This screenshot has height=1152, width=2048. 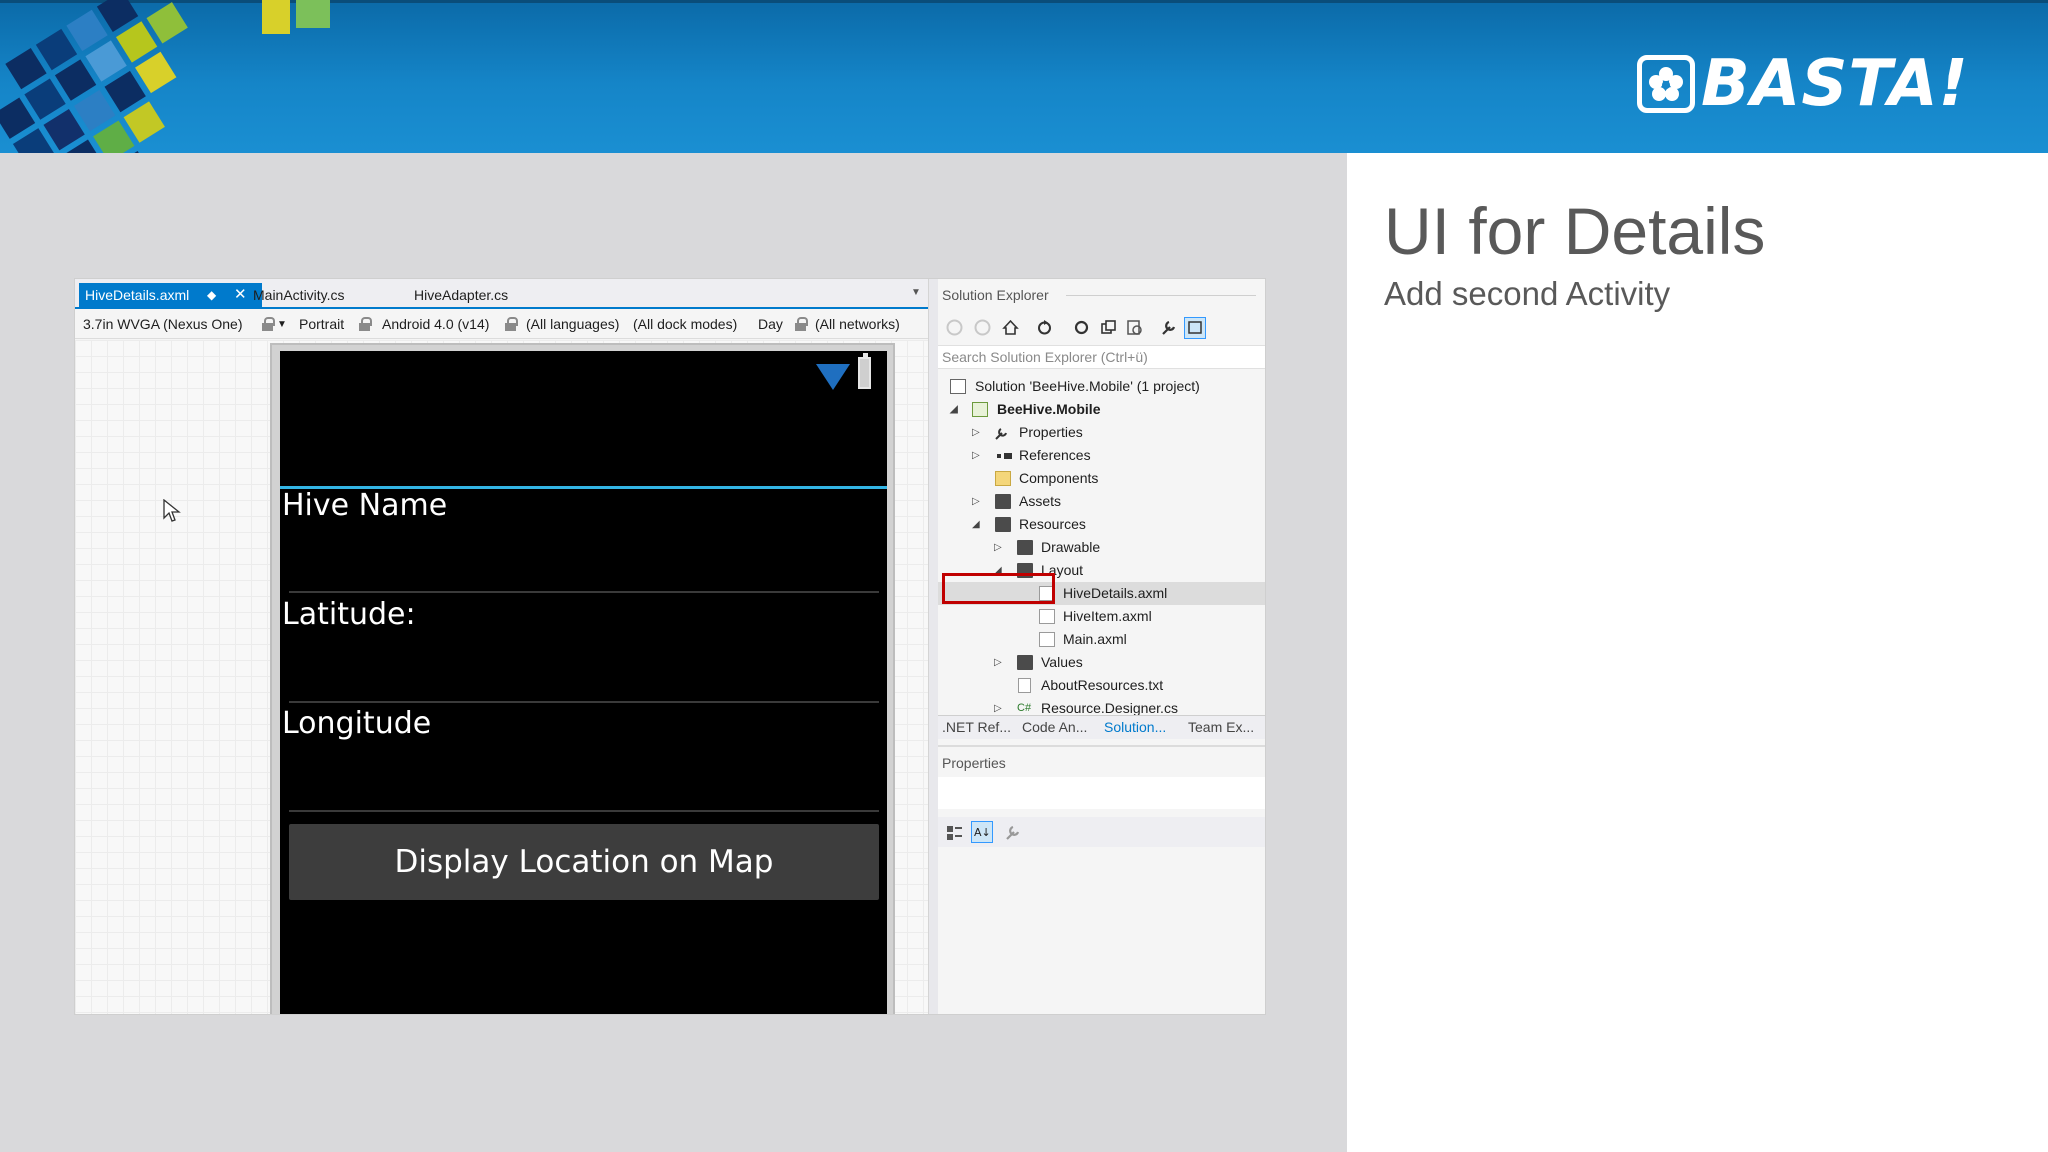 I want to click on status-bar, so click(x=583, y=372).